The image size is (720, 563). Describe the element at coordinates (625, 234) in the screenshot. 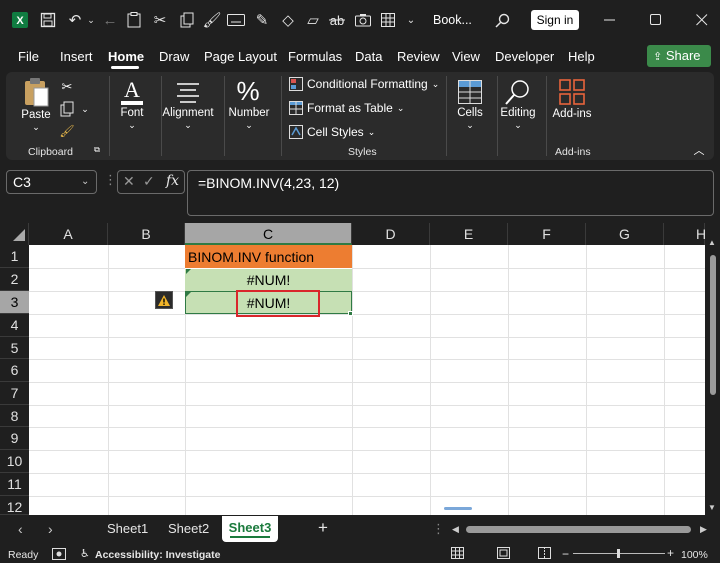

I see `column-header-g: G` at that location.